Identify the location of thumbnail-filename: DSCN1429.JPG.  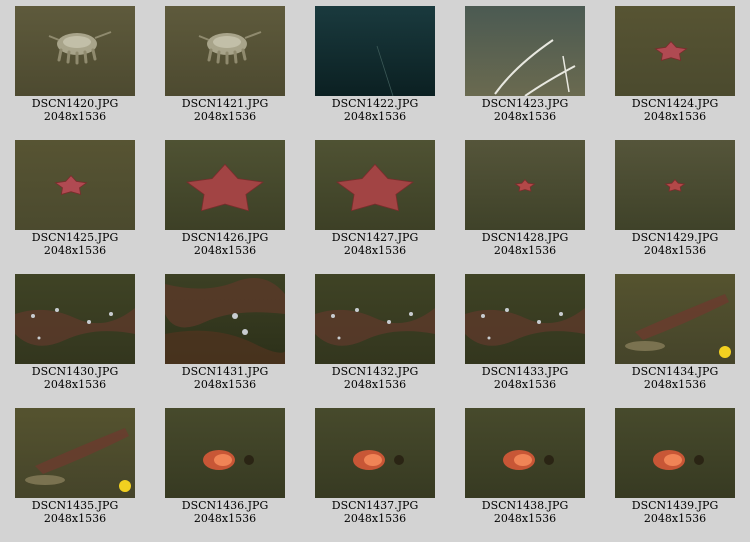
(675, 237).